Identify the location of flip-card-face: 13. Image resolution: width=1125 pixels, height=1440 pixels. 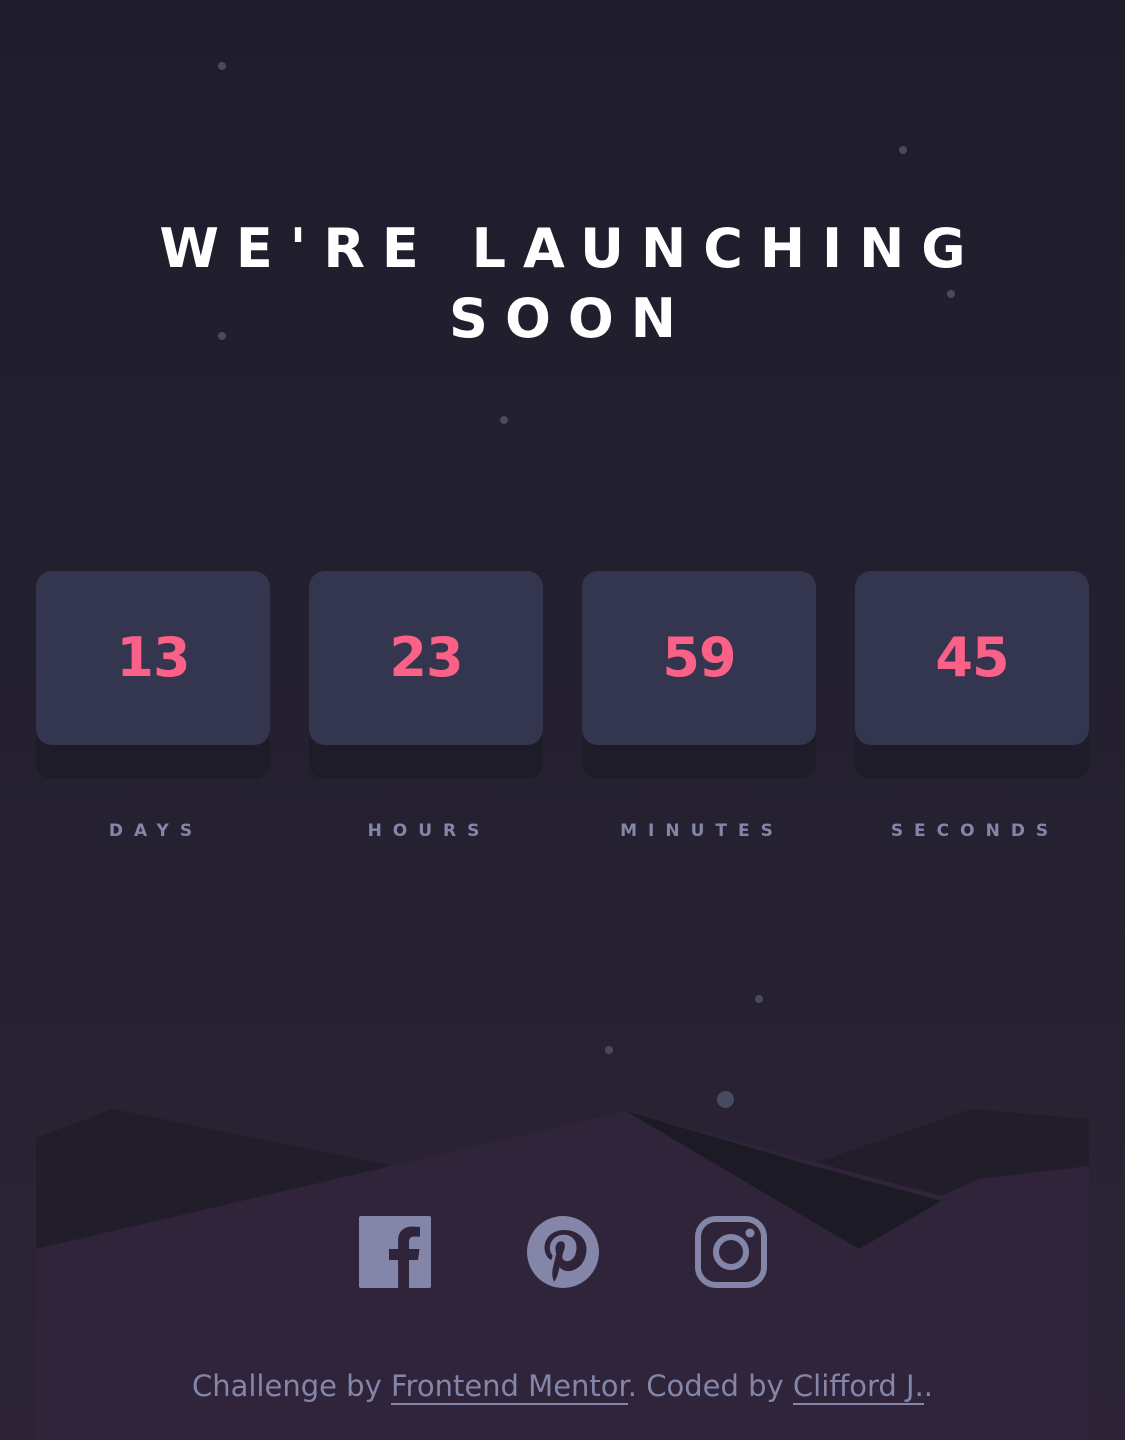
(153, 658).